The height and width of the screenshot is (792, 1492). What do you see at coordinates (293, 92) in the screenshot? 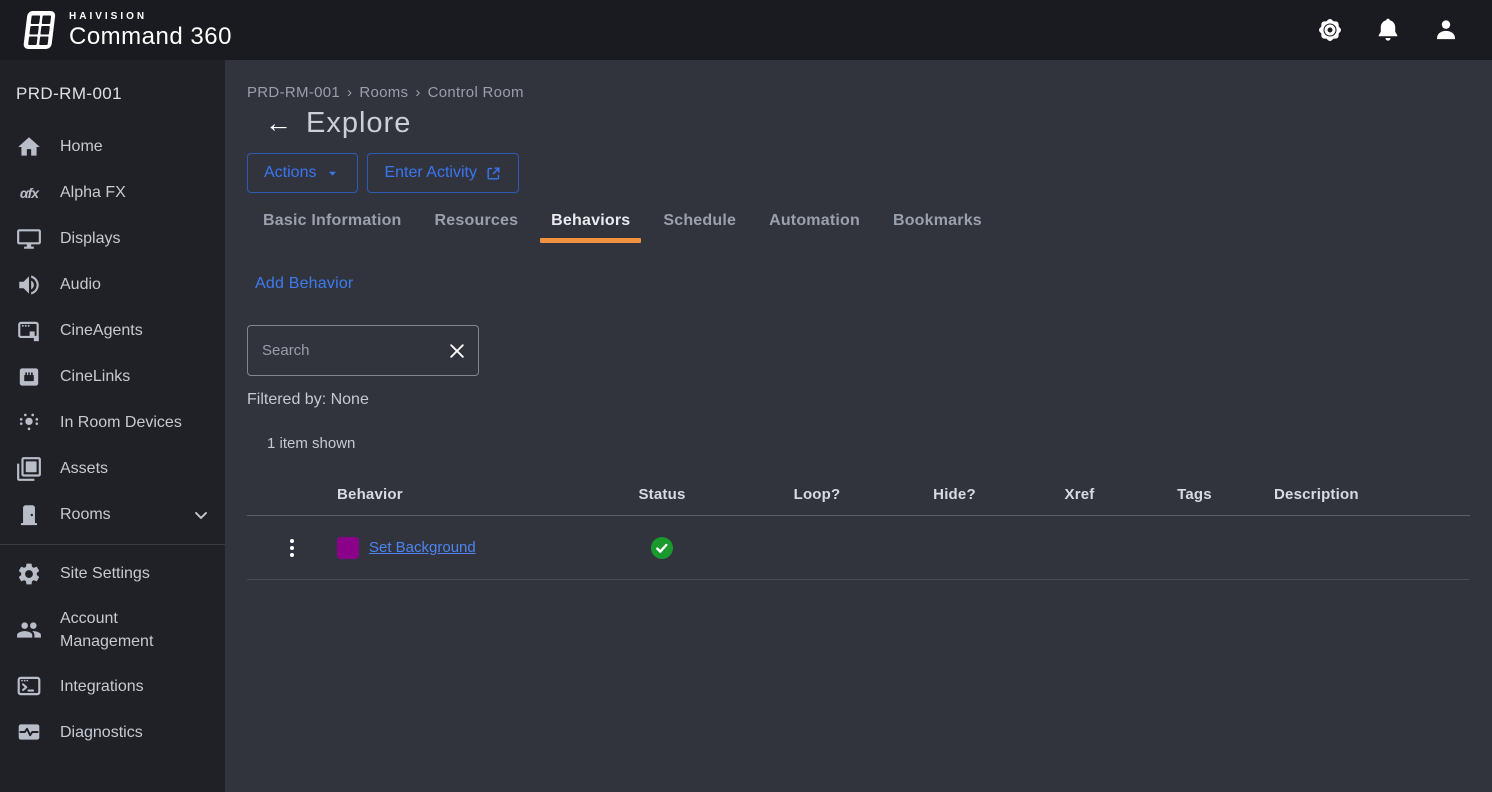
I see `breadcrumb-room: PRD-RM-001` at bounding box center [293, 92].